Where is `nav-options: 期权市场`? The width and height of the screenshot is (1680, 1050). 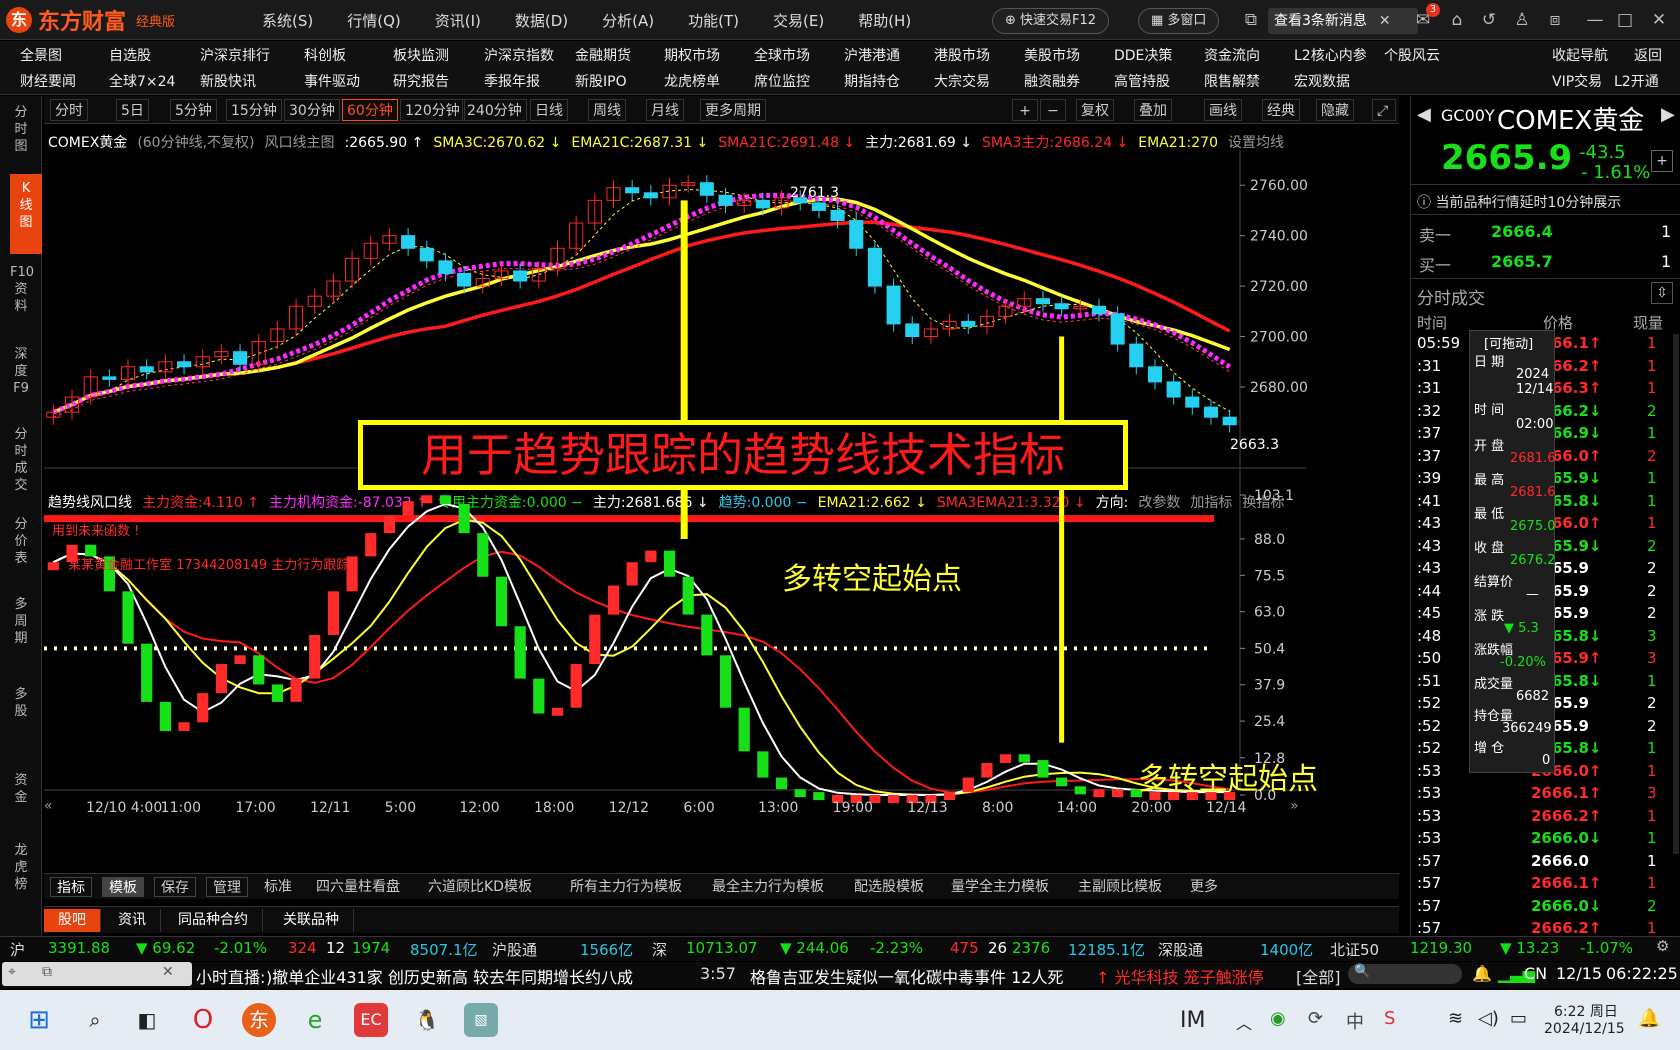 nav-options: 期权市场 is located at coordinates (692, 55).